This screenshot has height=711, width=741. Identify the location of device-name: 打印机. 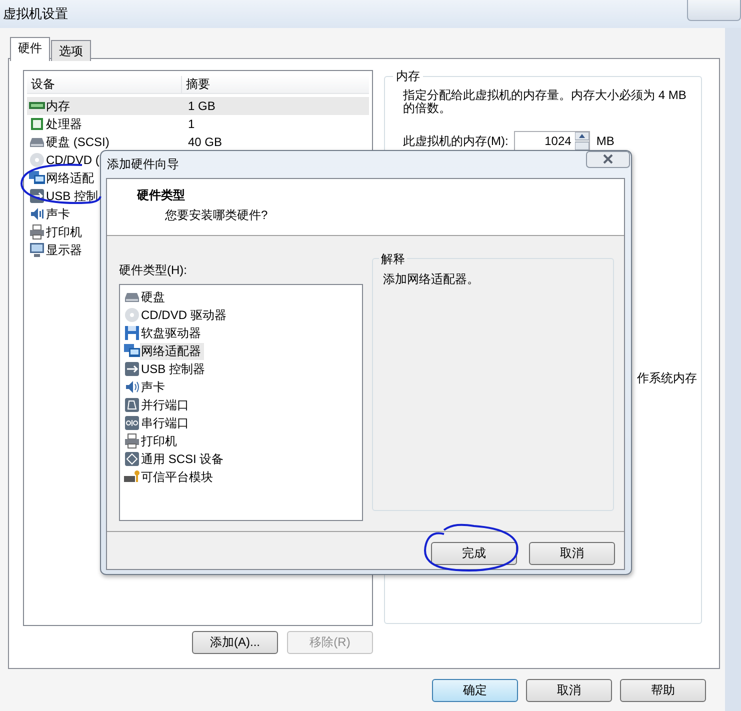
(64, 232).